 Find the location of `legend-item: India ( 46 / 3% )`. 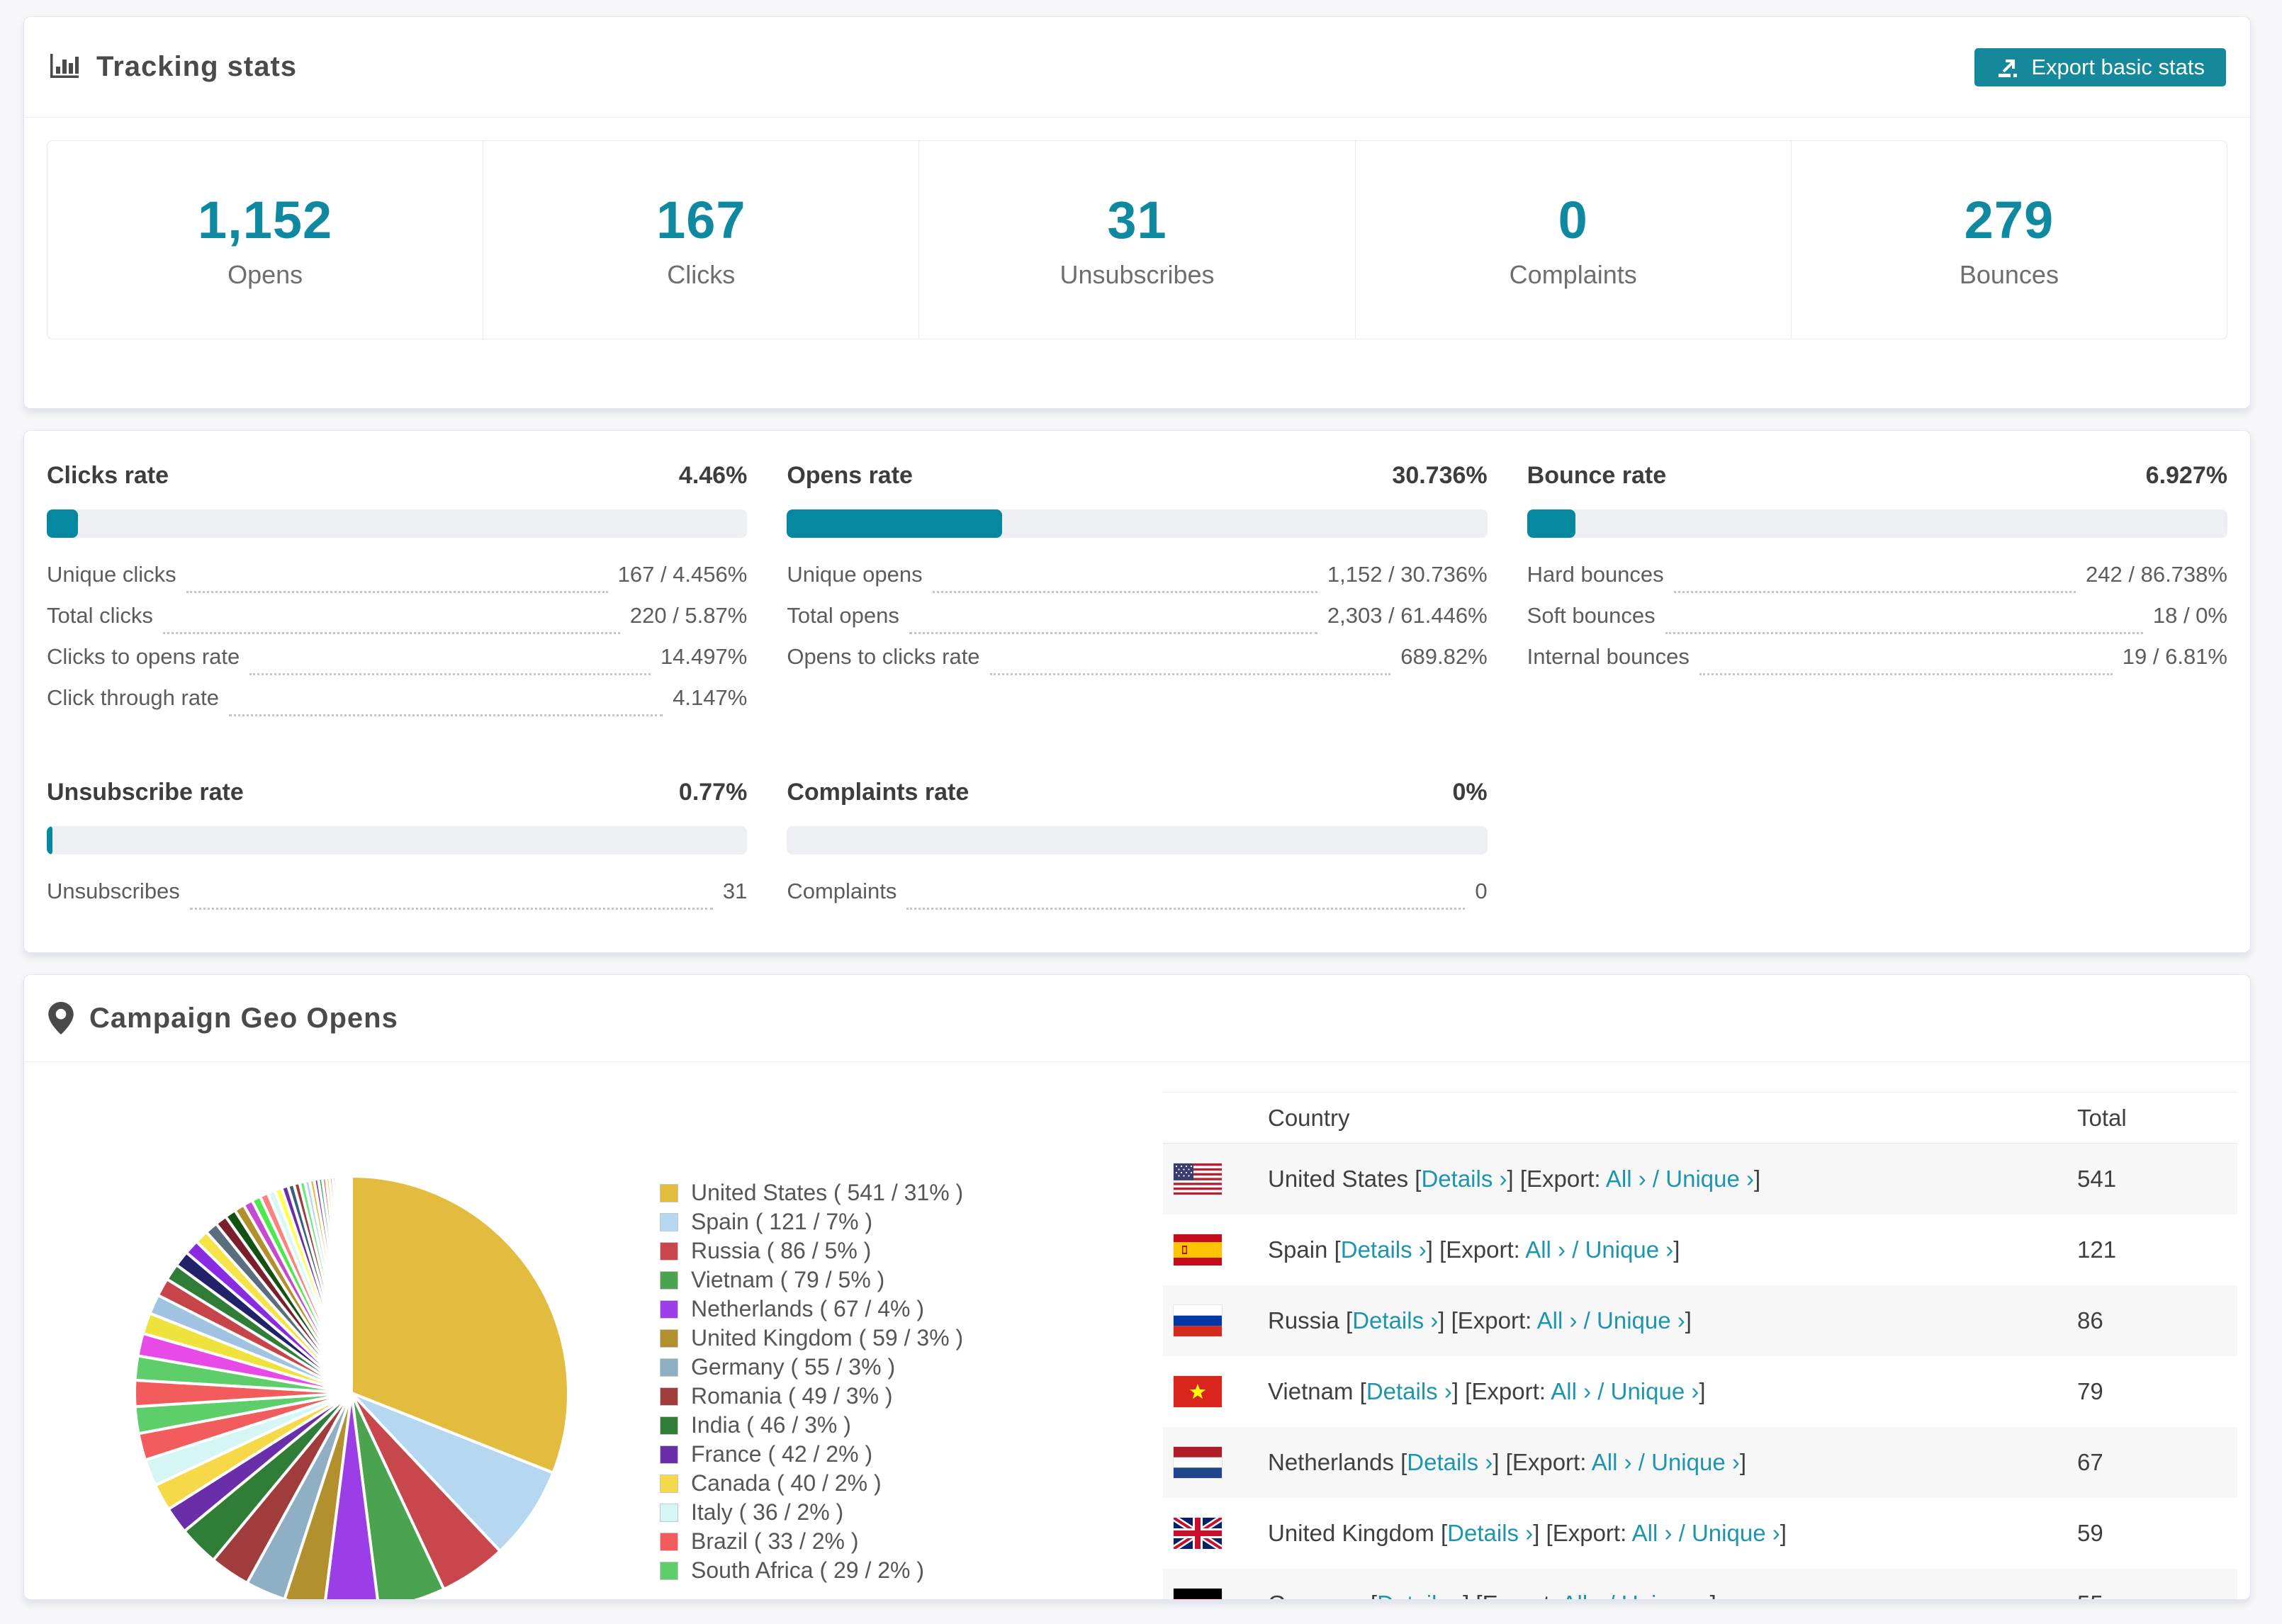

legend-item: India ( 46 / 3% ) is located at coordinates (811, 1426).